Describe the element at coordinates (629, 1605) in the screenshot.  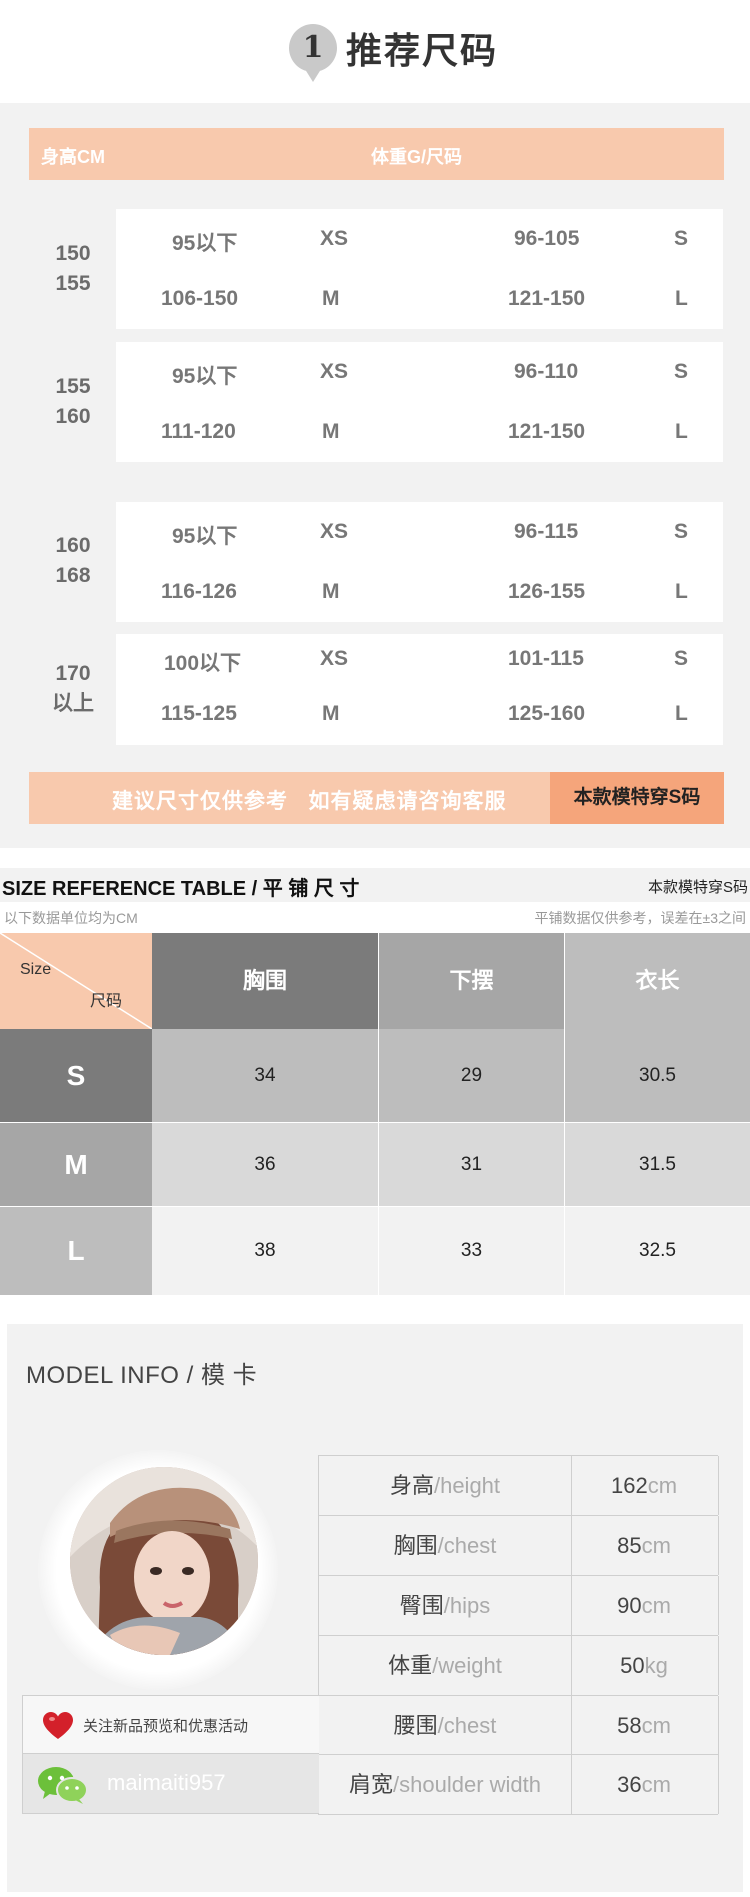
I see `value-number: 90` at that location.